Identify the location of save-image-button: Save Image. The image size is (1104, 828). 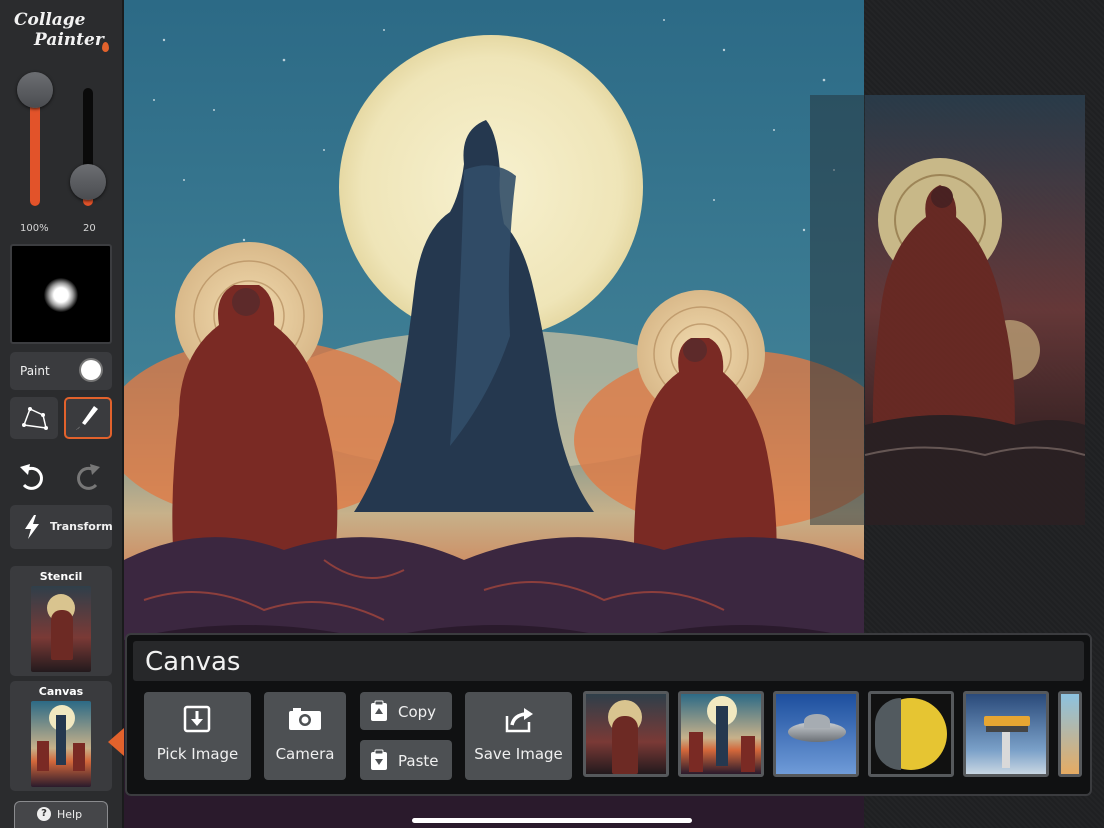
(518, 736).